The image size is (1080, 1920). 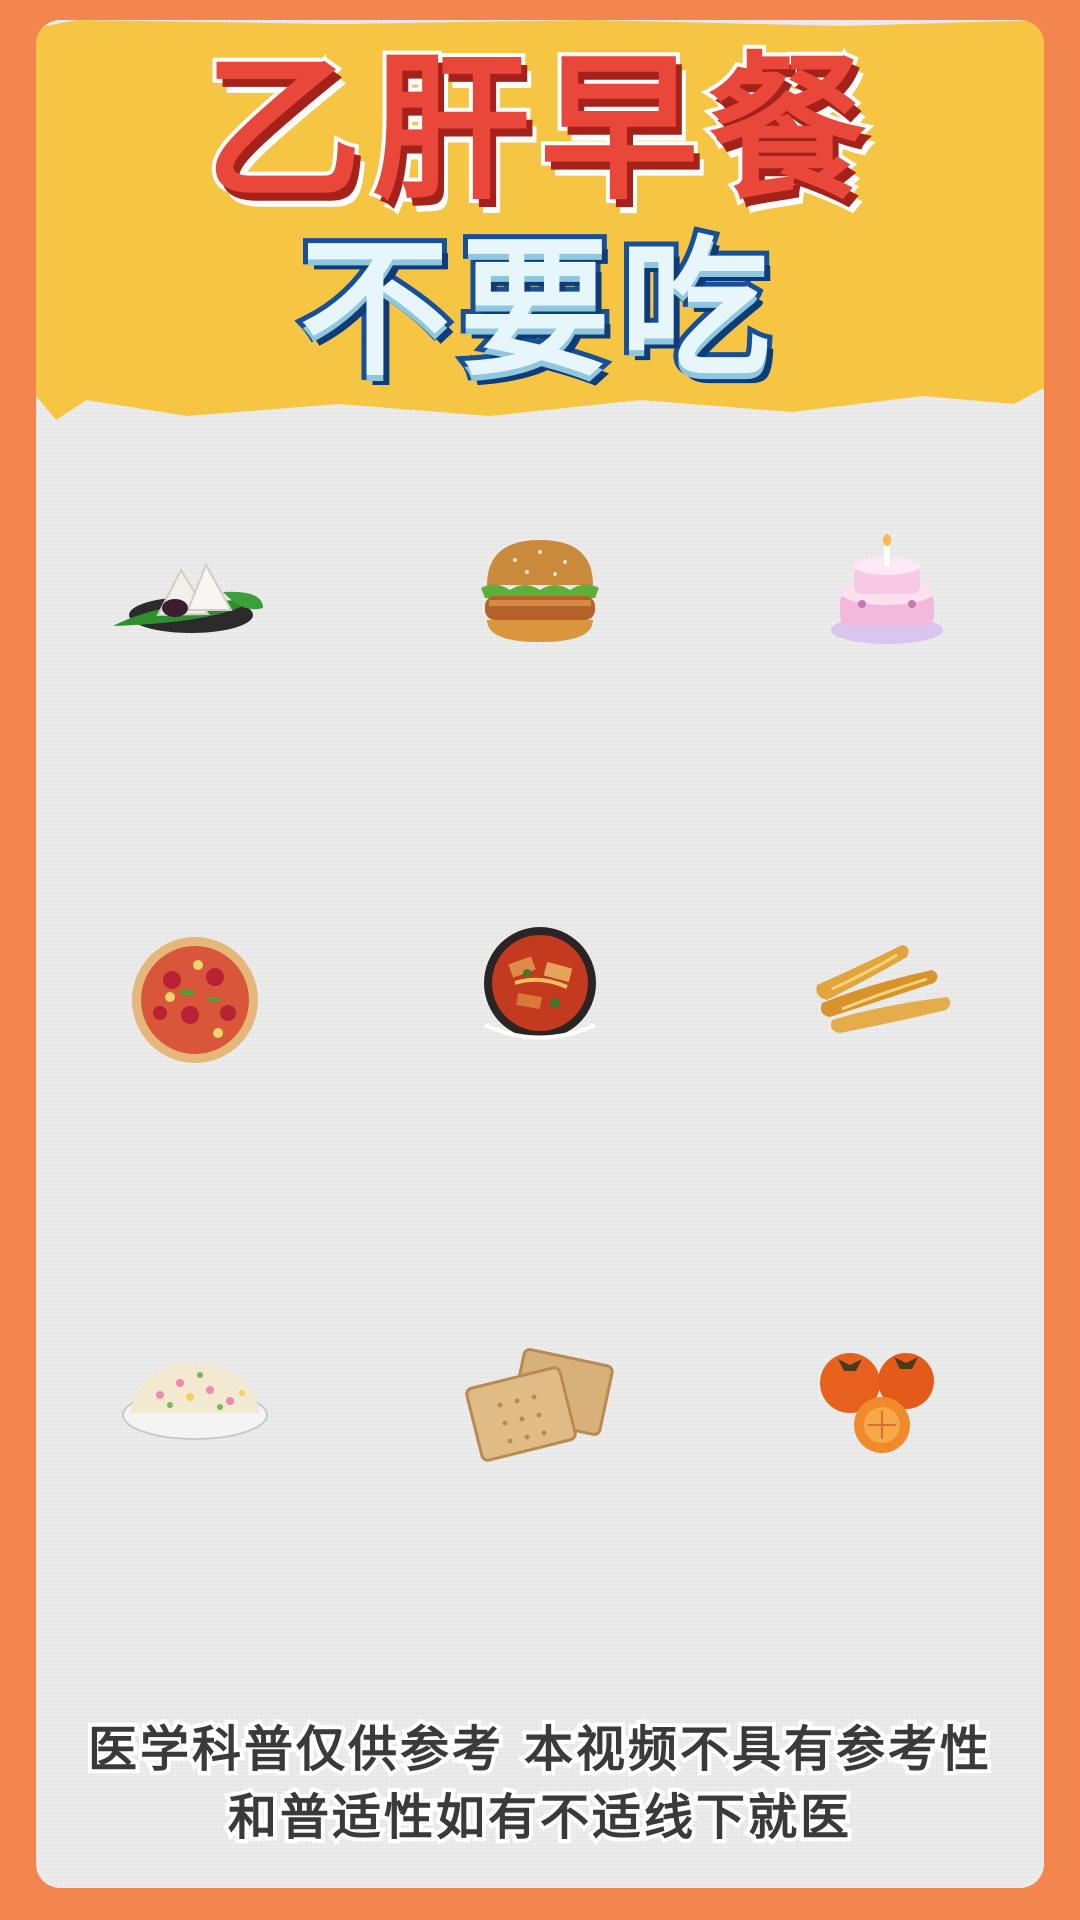 I want to click on spicy-hotpot-icon, so click(x=540, y=990).